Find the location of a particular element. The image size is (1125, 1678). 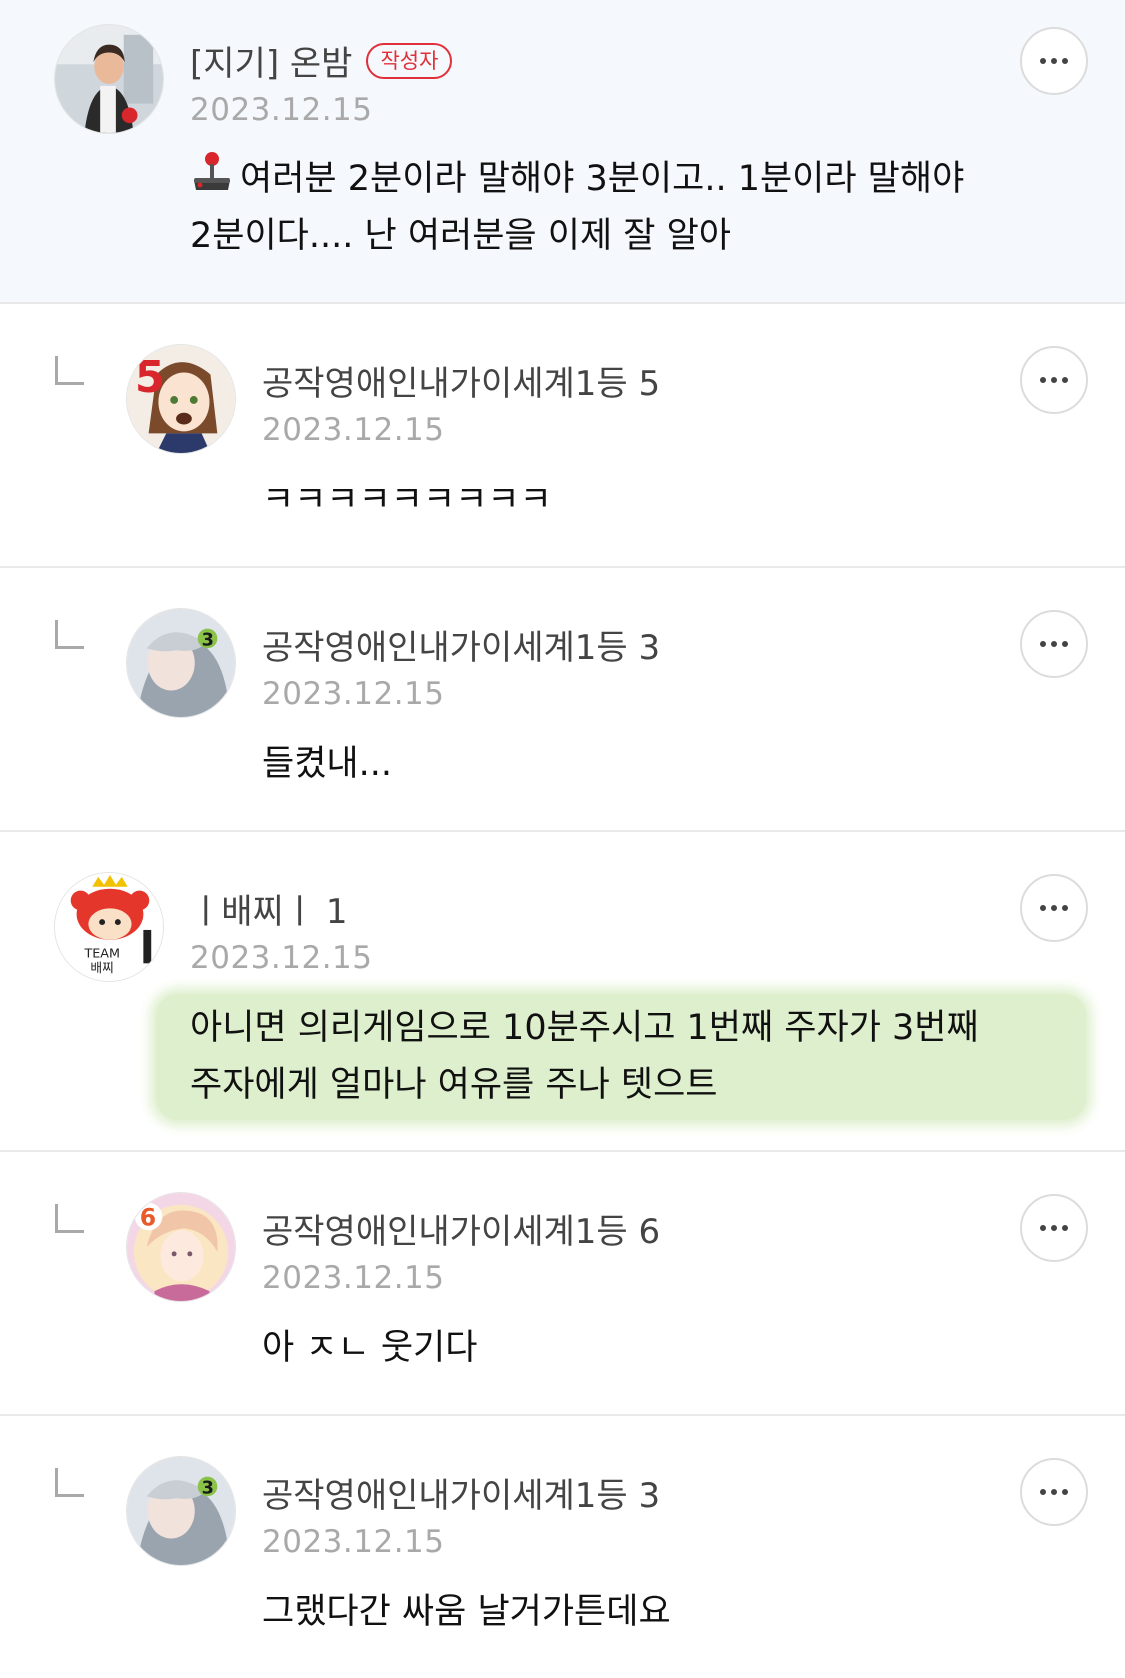

avatar: 5 is located at coordinates (181, 399).